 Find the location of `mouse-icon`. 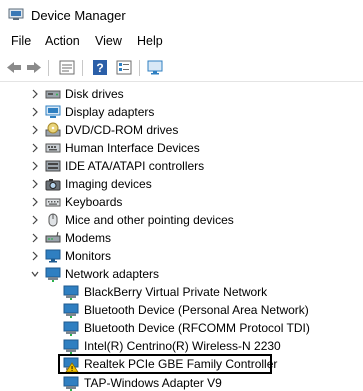

mouse-icon is located at coordinates (53, 220).